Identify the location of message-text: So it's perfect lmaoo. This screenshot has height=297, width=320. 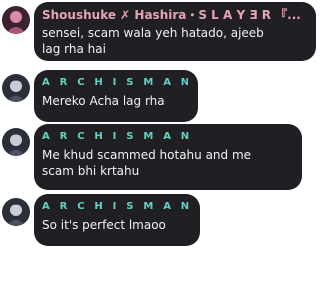
(104, 225).